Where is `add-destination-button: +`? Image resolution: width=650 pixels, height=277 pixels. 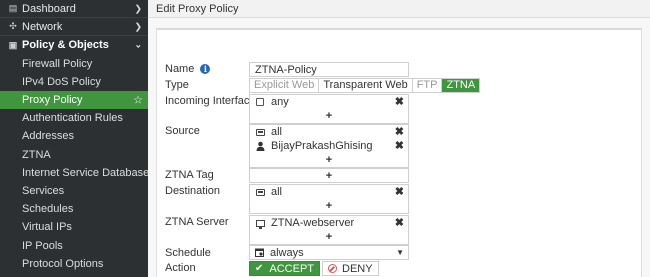 add-destination-button: + is located at coordinates (329, 206).